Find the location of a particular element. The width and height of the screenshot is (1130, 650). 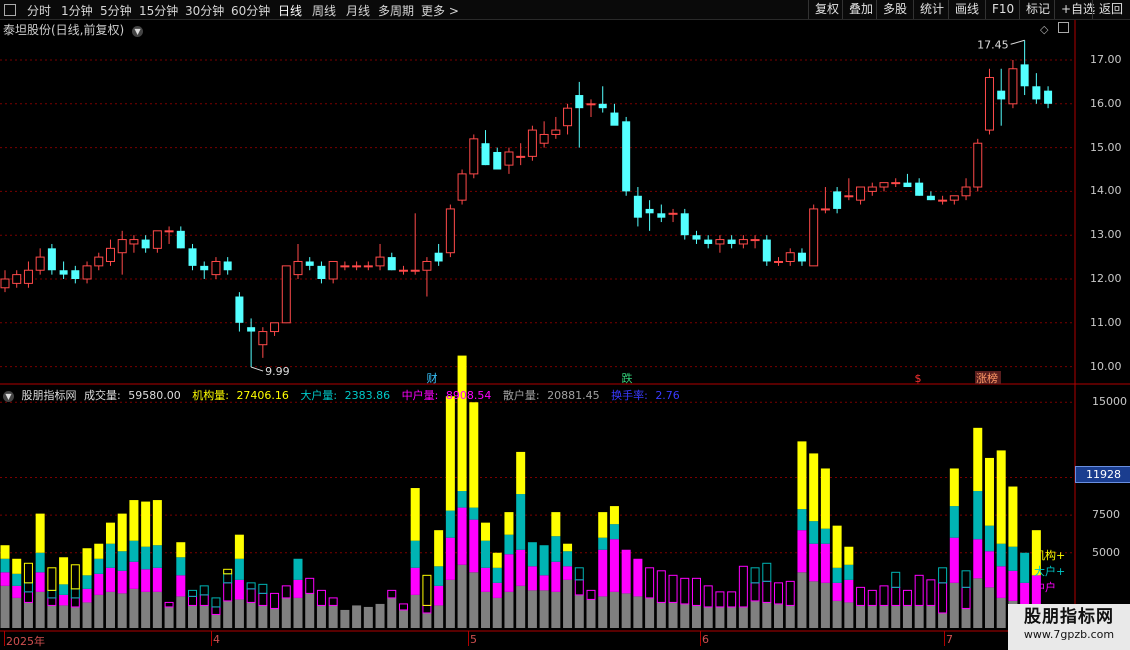

retail-value: 20881.45 is located at coordinates (573, 395).